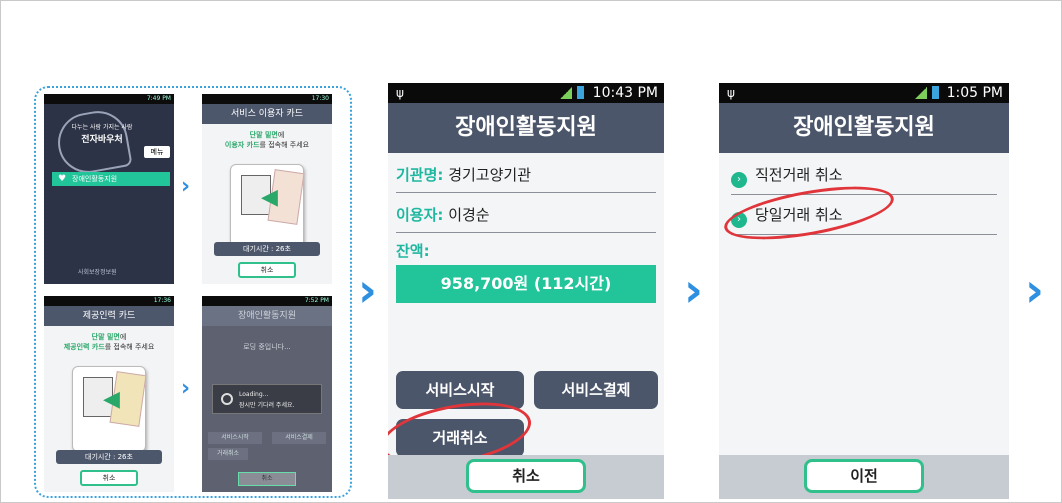  What do you see at coordinates (267, 140) in the screenshot?
I see `instruction-line-1: 단말 밑면에 이용자 카드를 접속해 주세요` at bounding box center [267, 140].